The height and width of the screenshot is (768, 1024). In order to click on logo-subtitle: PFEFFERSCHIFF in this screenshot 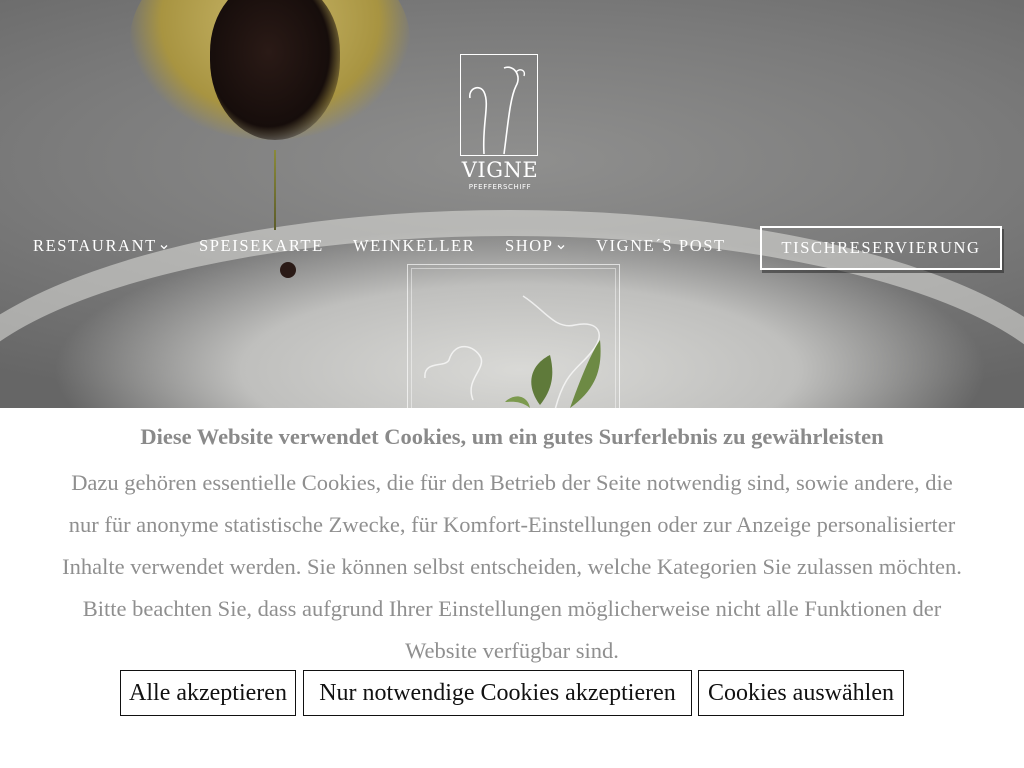, I will do `click(500, 187)`.